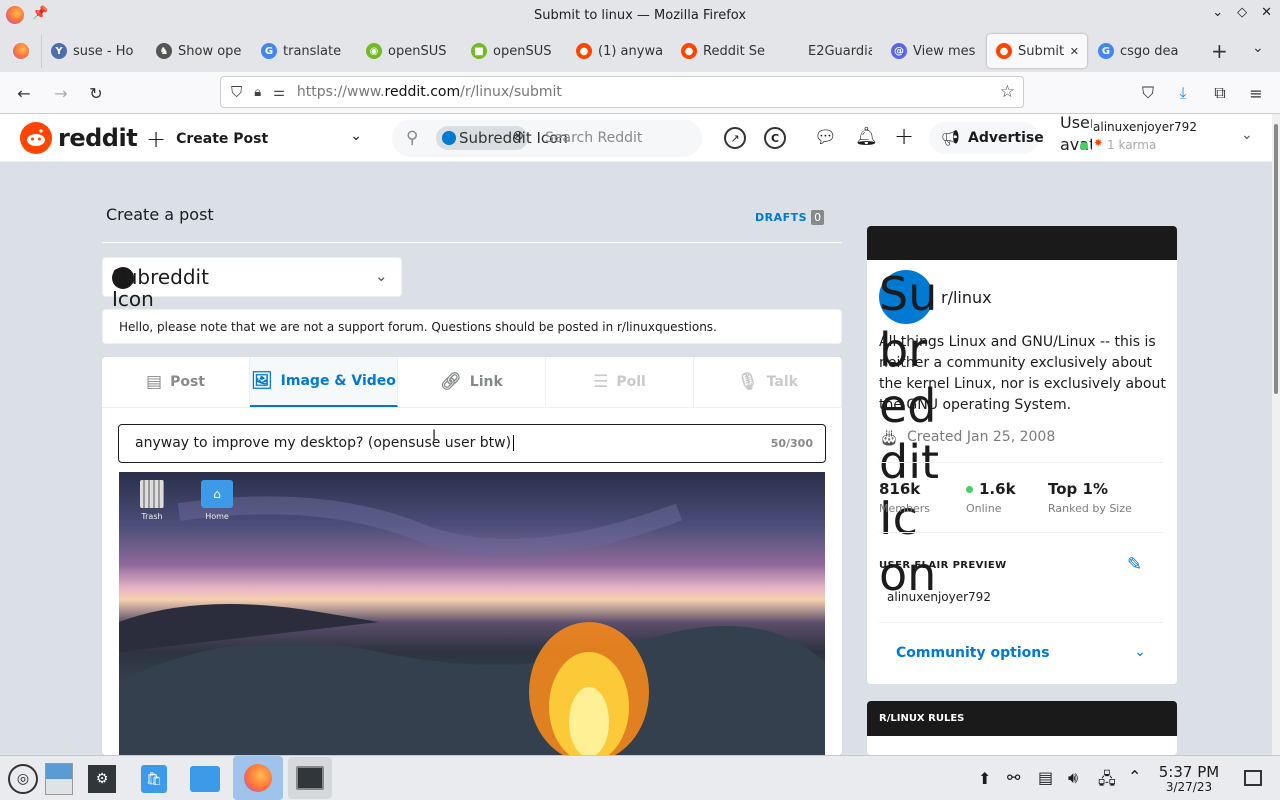 The width and height of the screenshot is (1280, 800). I want to click on clipboard-icon: ▤, so click(1045, 777).